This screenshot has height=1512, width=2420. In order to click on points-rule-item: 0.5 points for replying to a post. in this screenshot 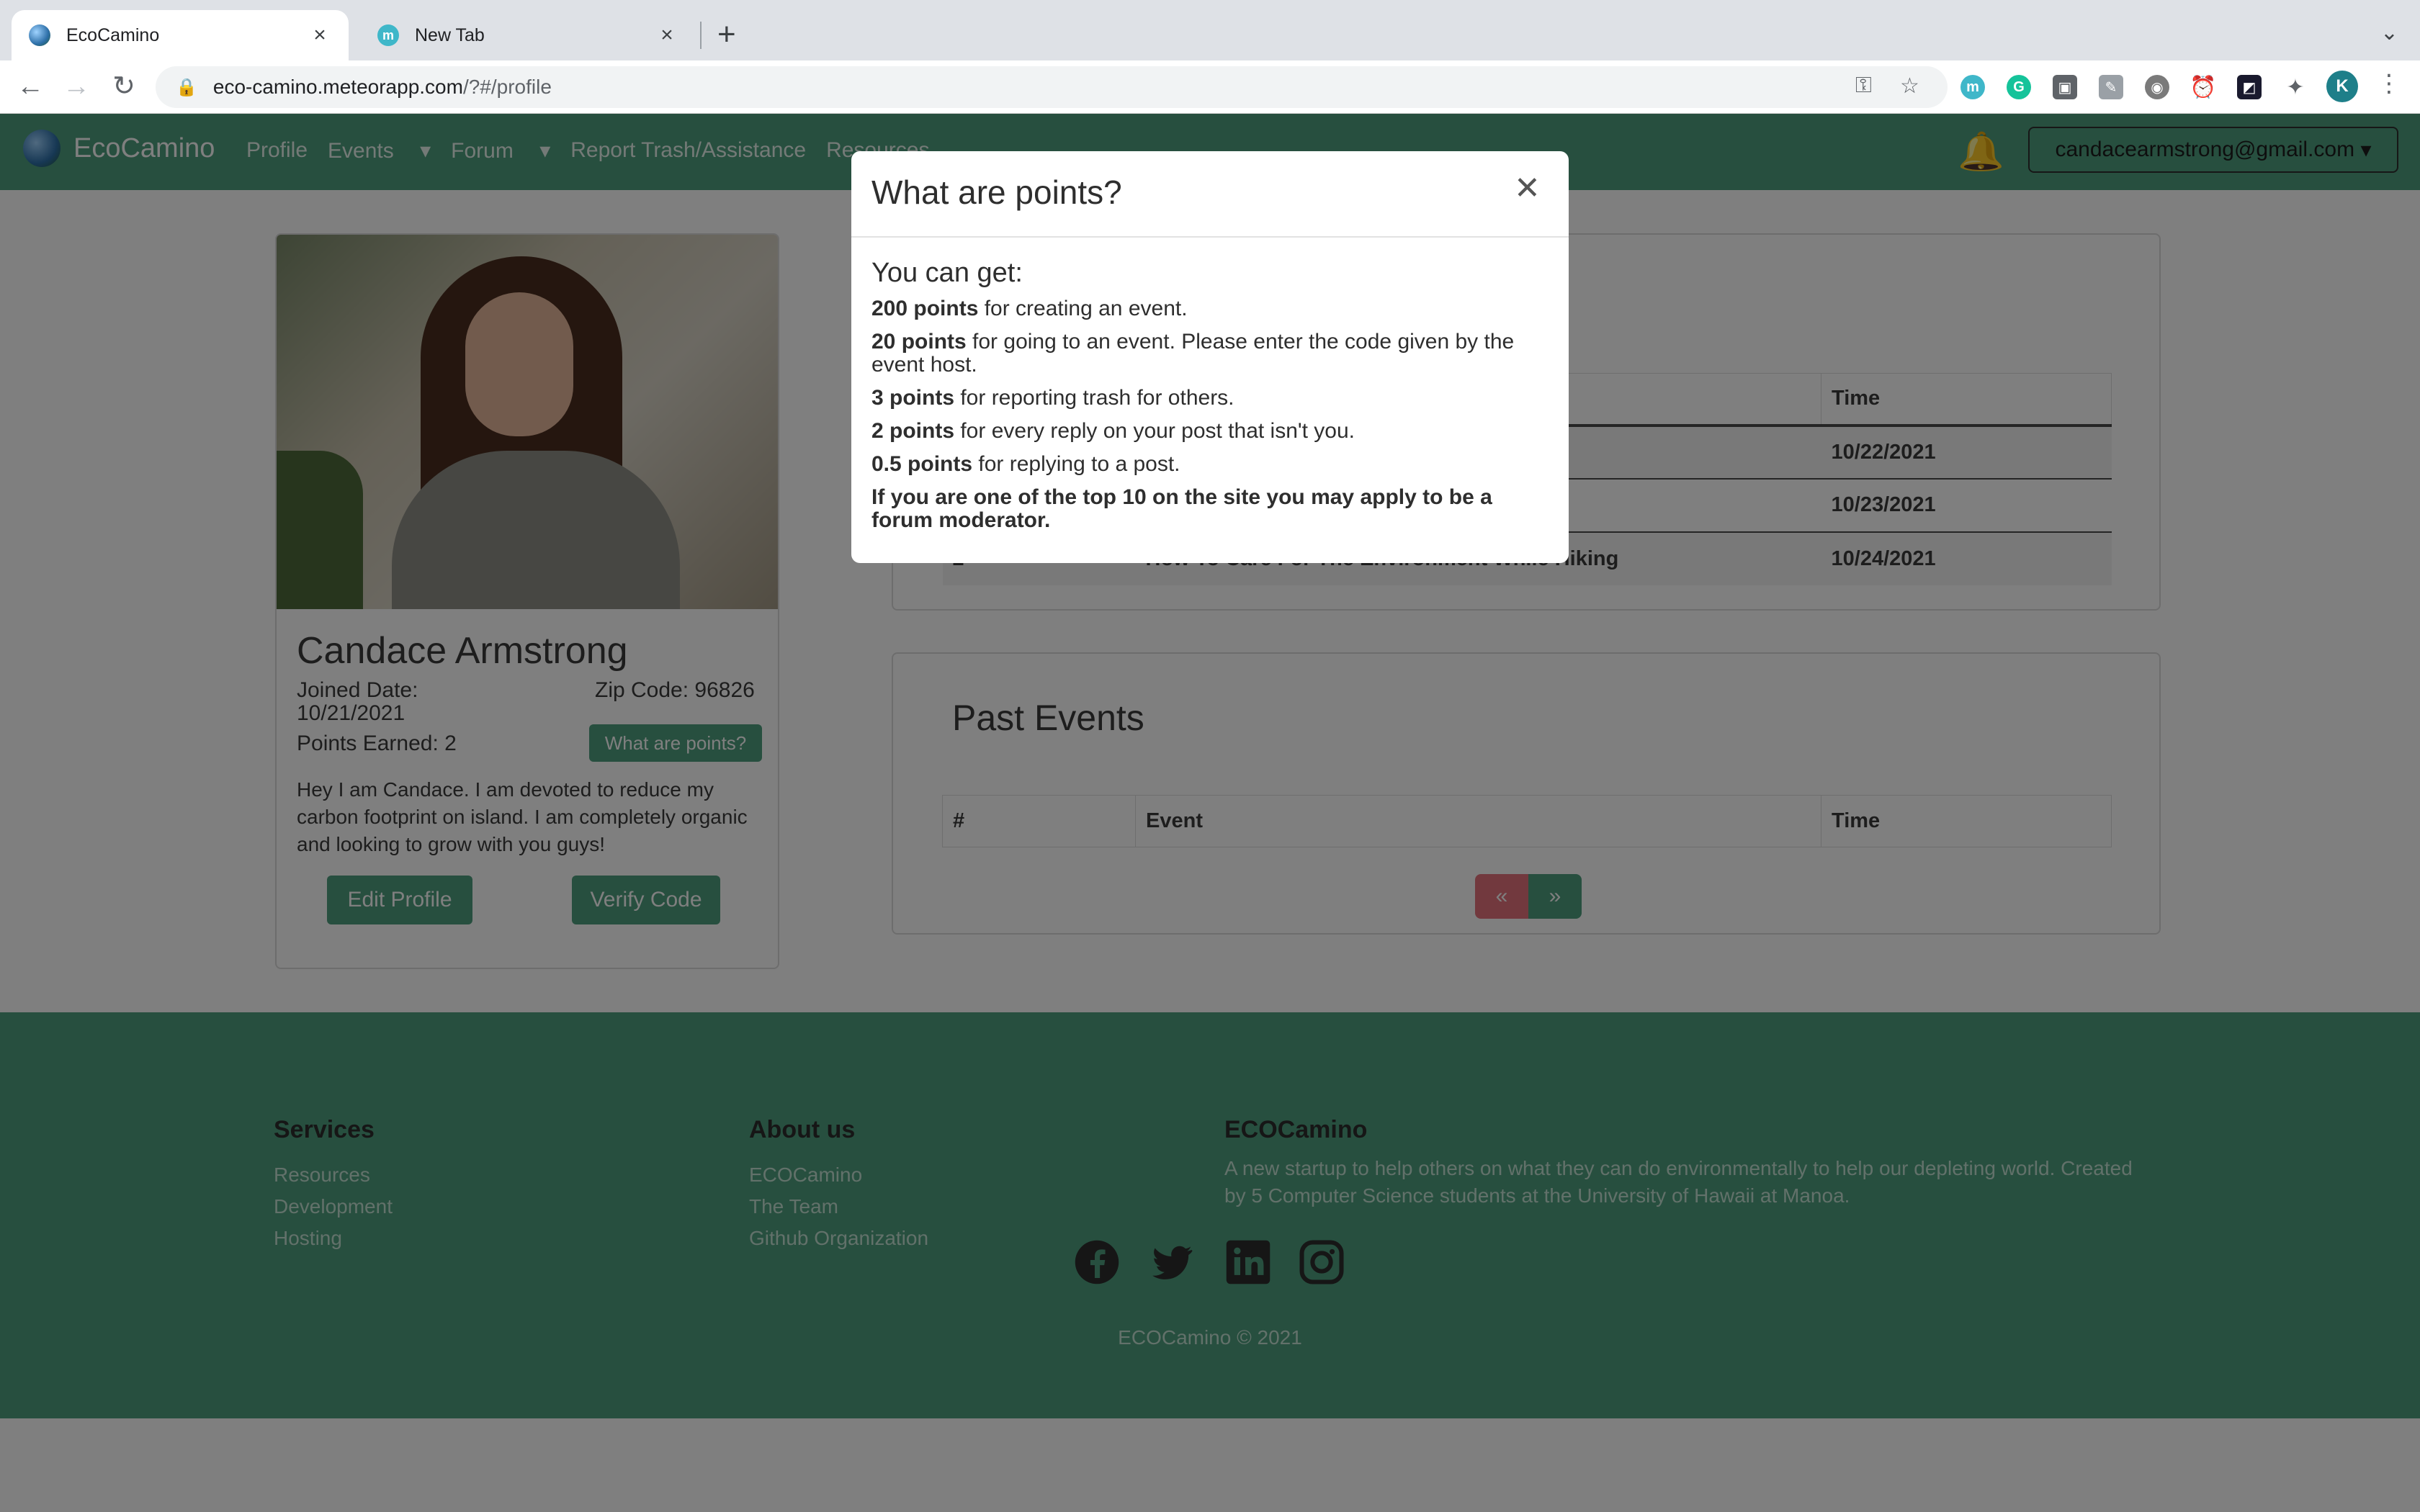, I will do `click(1210, 464)`.